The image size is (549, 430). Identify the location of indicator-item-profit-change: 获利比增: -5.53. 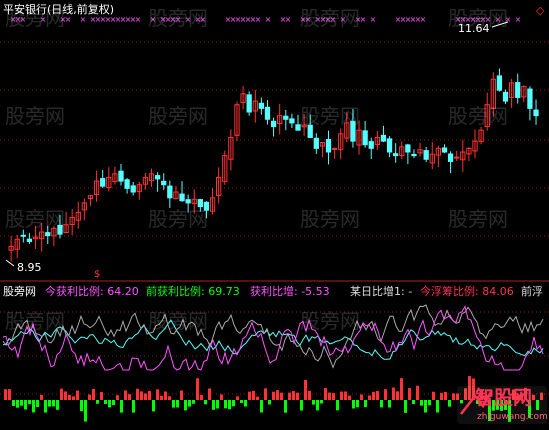
(290, 291).